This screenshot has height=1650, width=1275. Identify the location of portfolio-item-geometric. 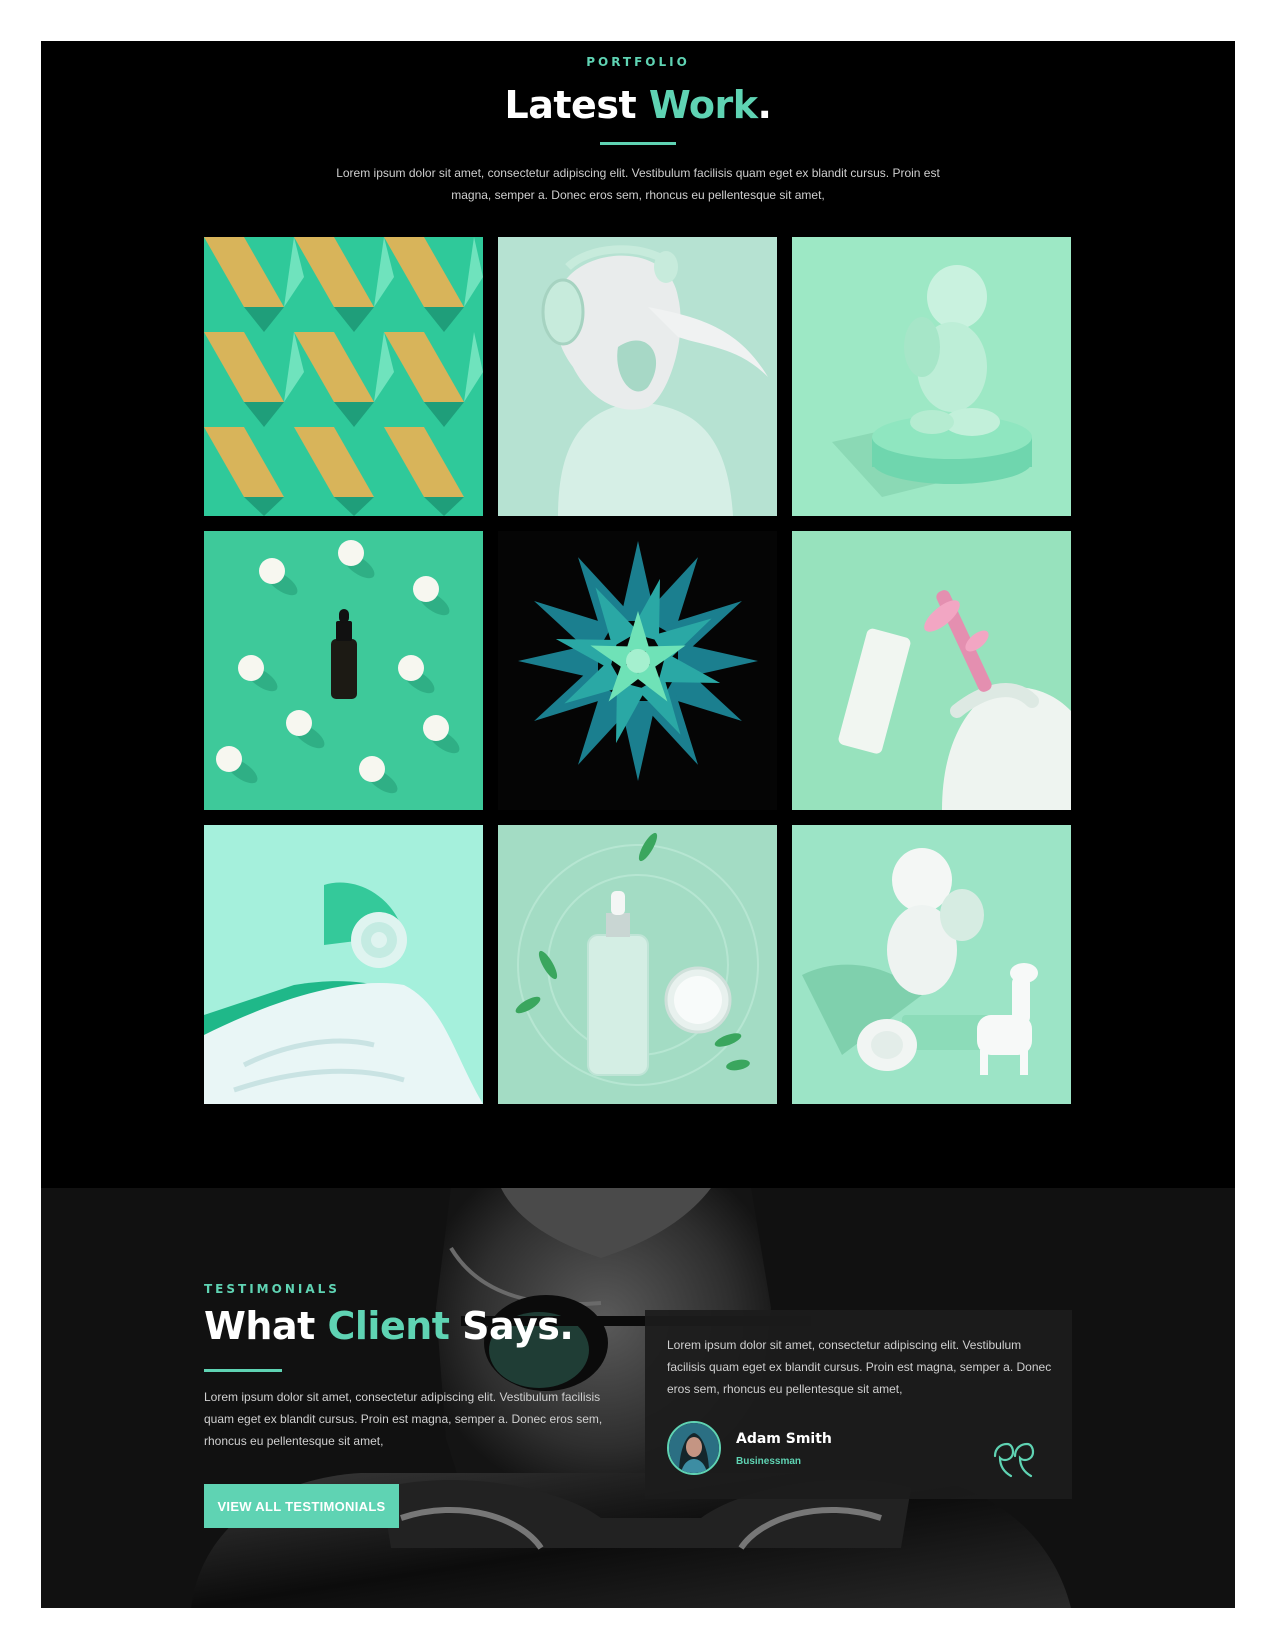
(343, 376).